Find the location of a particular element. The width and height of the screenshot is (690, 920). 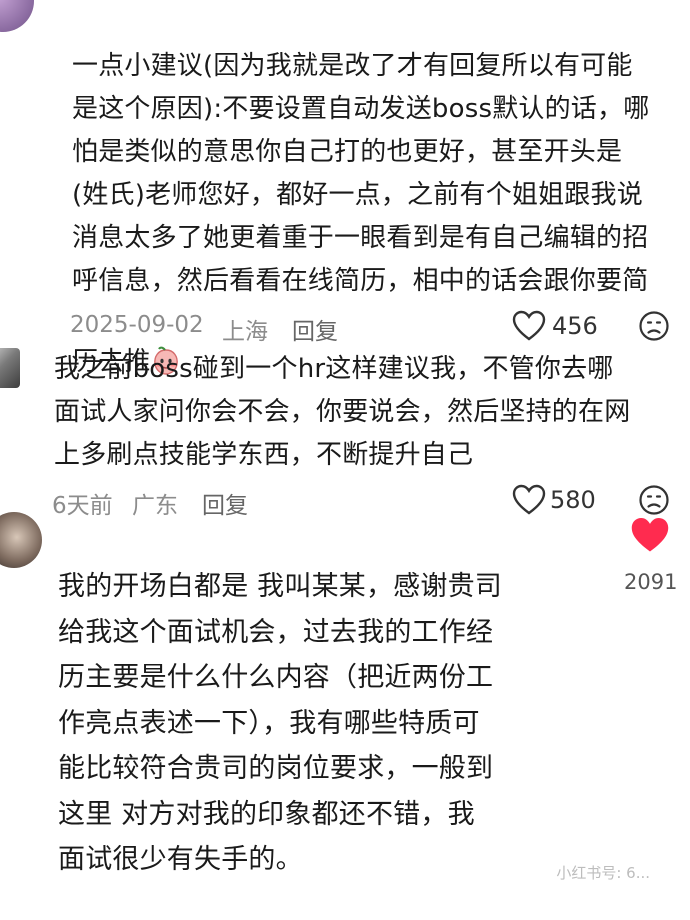

comment-date: 6天前 is located at coordinates (82, 506).